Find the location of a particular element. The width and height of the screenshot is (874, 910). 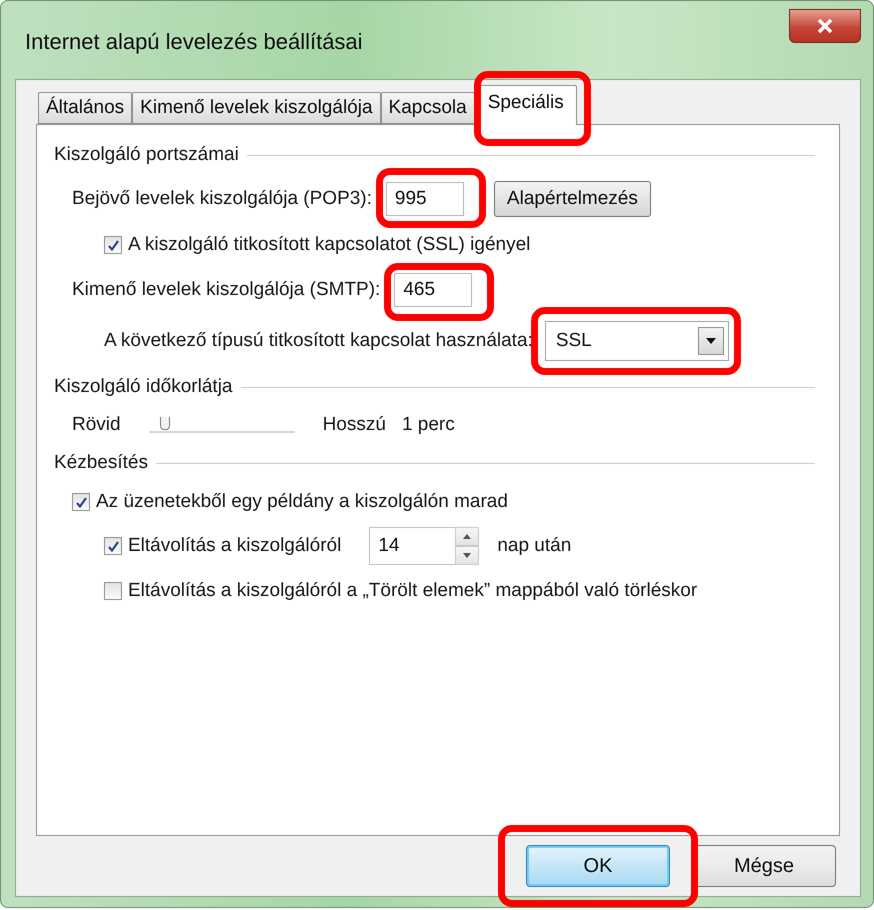

checkbox-label: A kiszolgáló titkosított kapcsolatot (SSL) igényel is located at coordinates (329, 245).